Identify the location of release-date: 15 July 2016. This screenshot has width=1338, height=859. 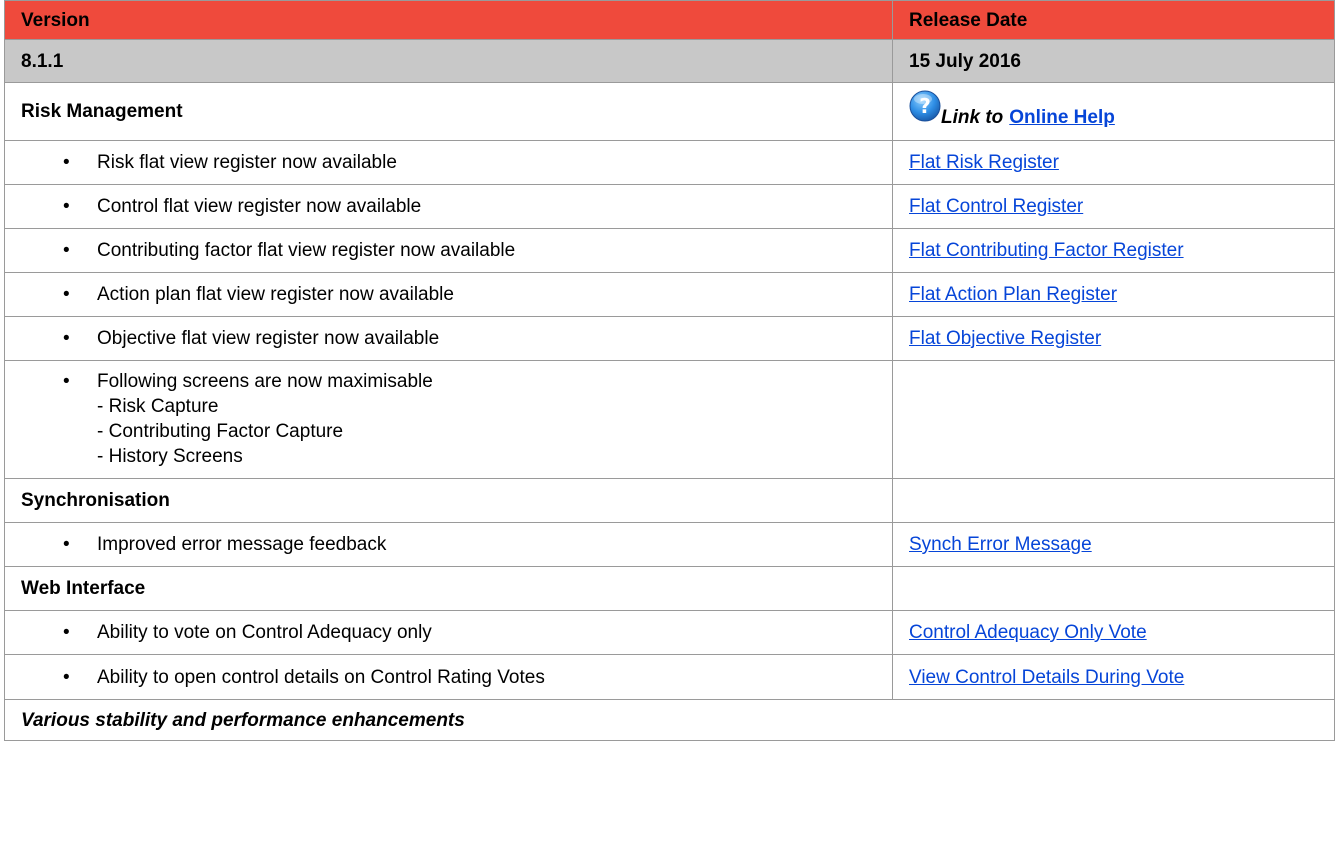
(1113, 61).